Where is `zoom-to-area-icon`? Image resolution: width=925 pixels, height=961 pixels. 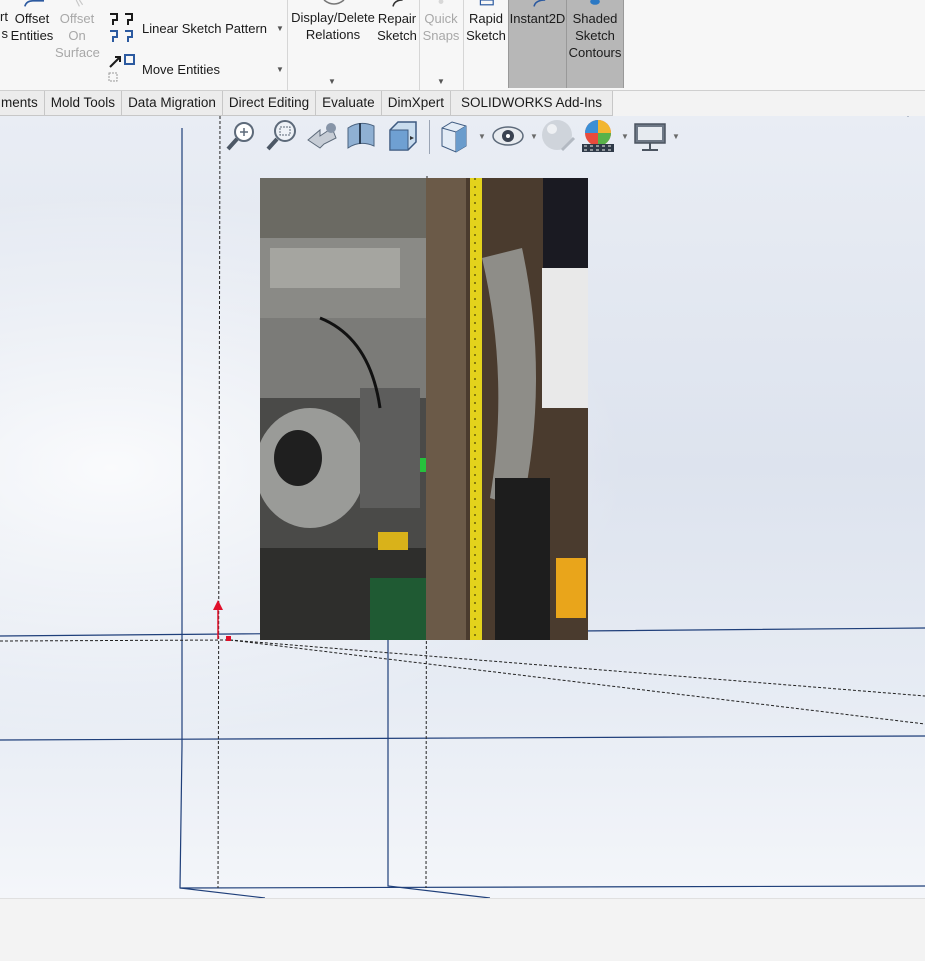
zoom-to-area-icon is located at coordinates (282, 136).